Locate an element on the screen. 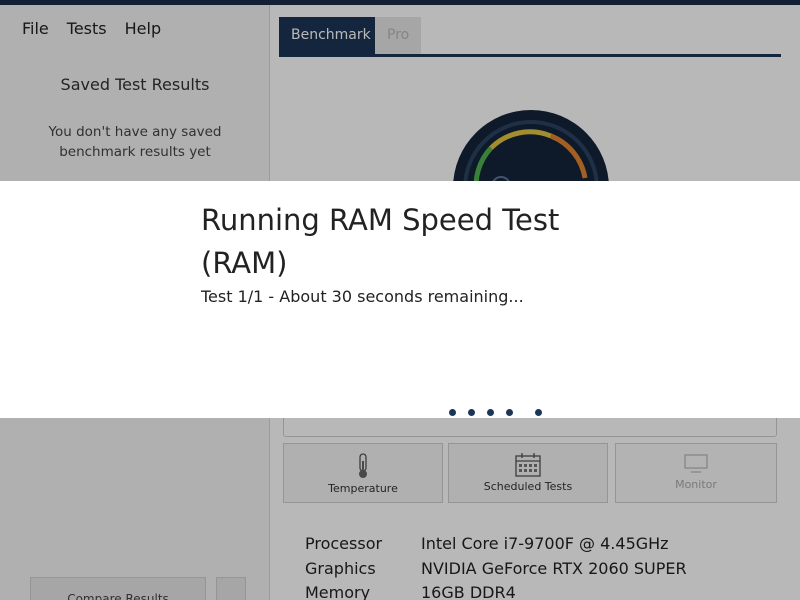  dialog-title-line2: (RAM) is located at coordinates (244, 263).